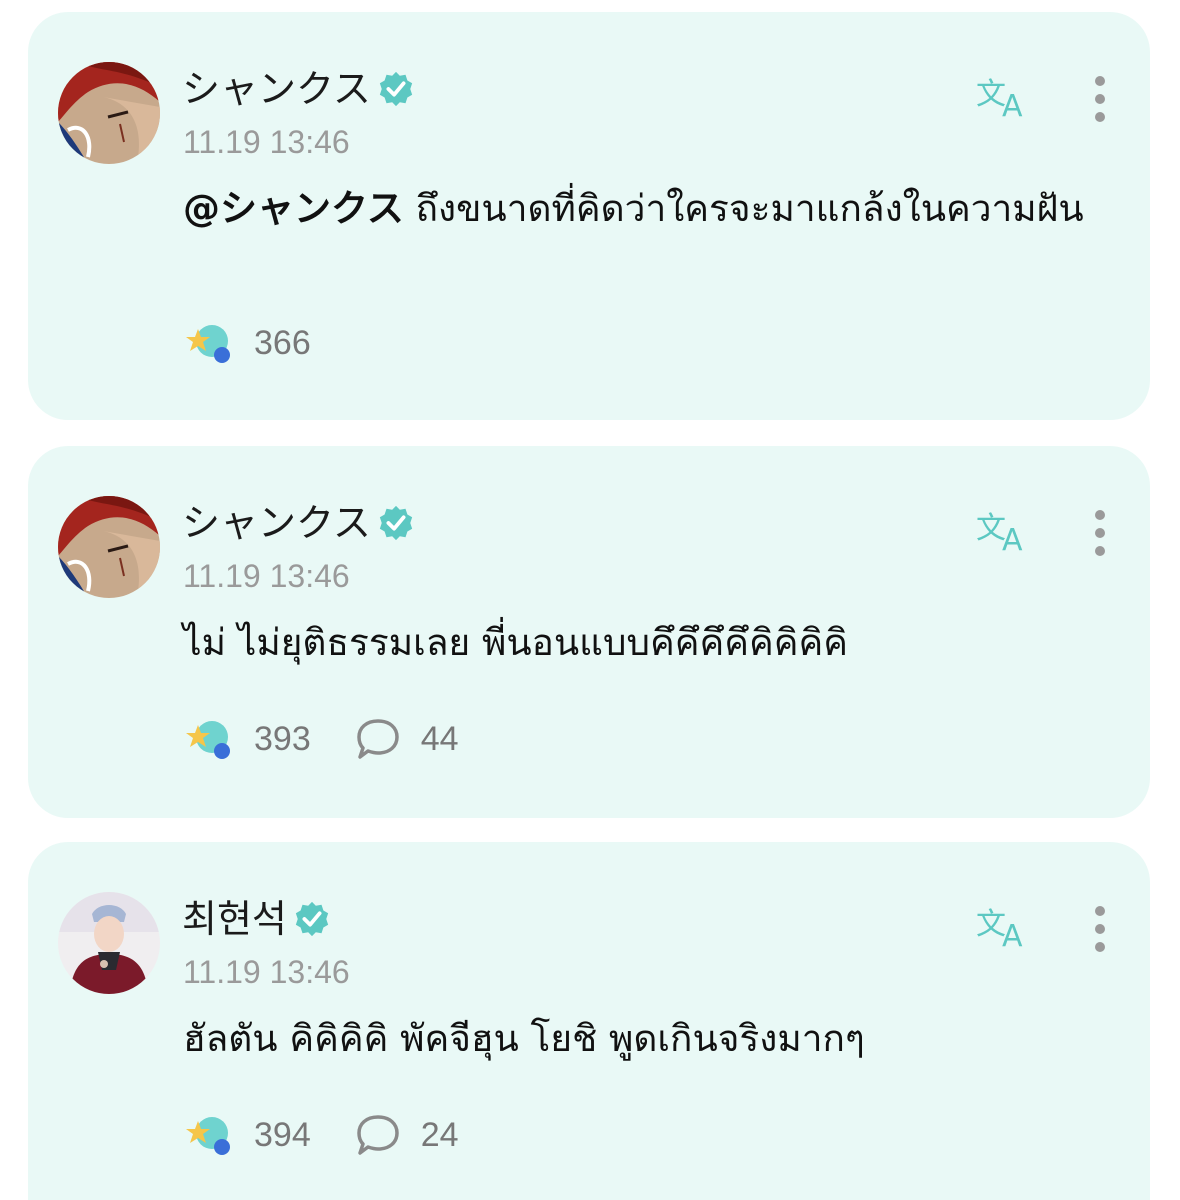 The width and height of the screenshot is (1180, 1200). I want to click on reaction-count: 393, so click(282, 738).